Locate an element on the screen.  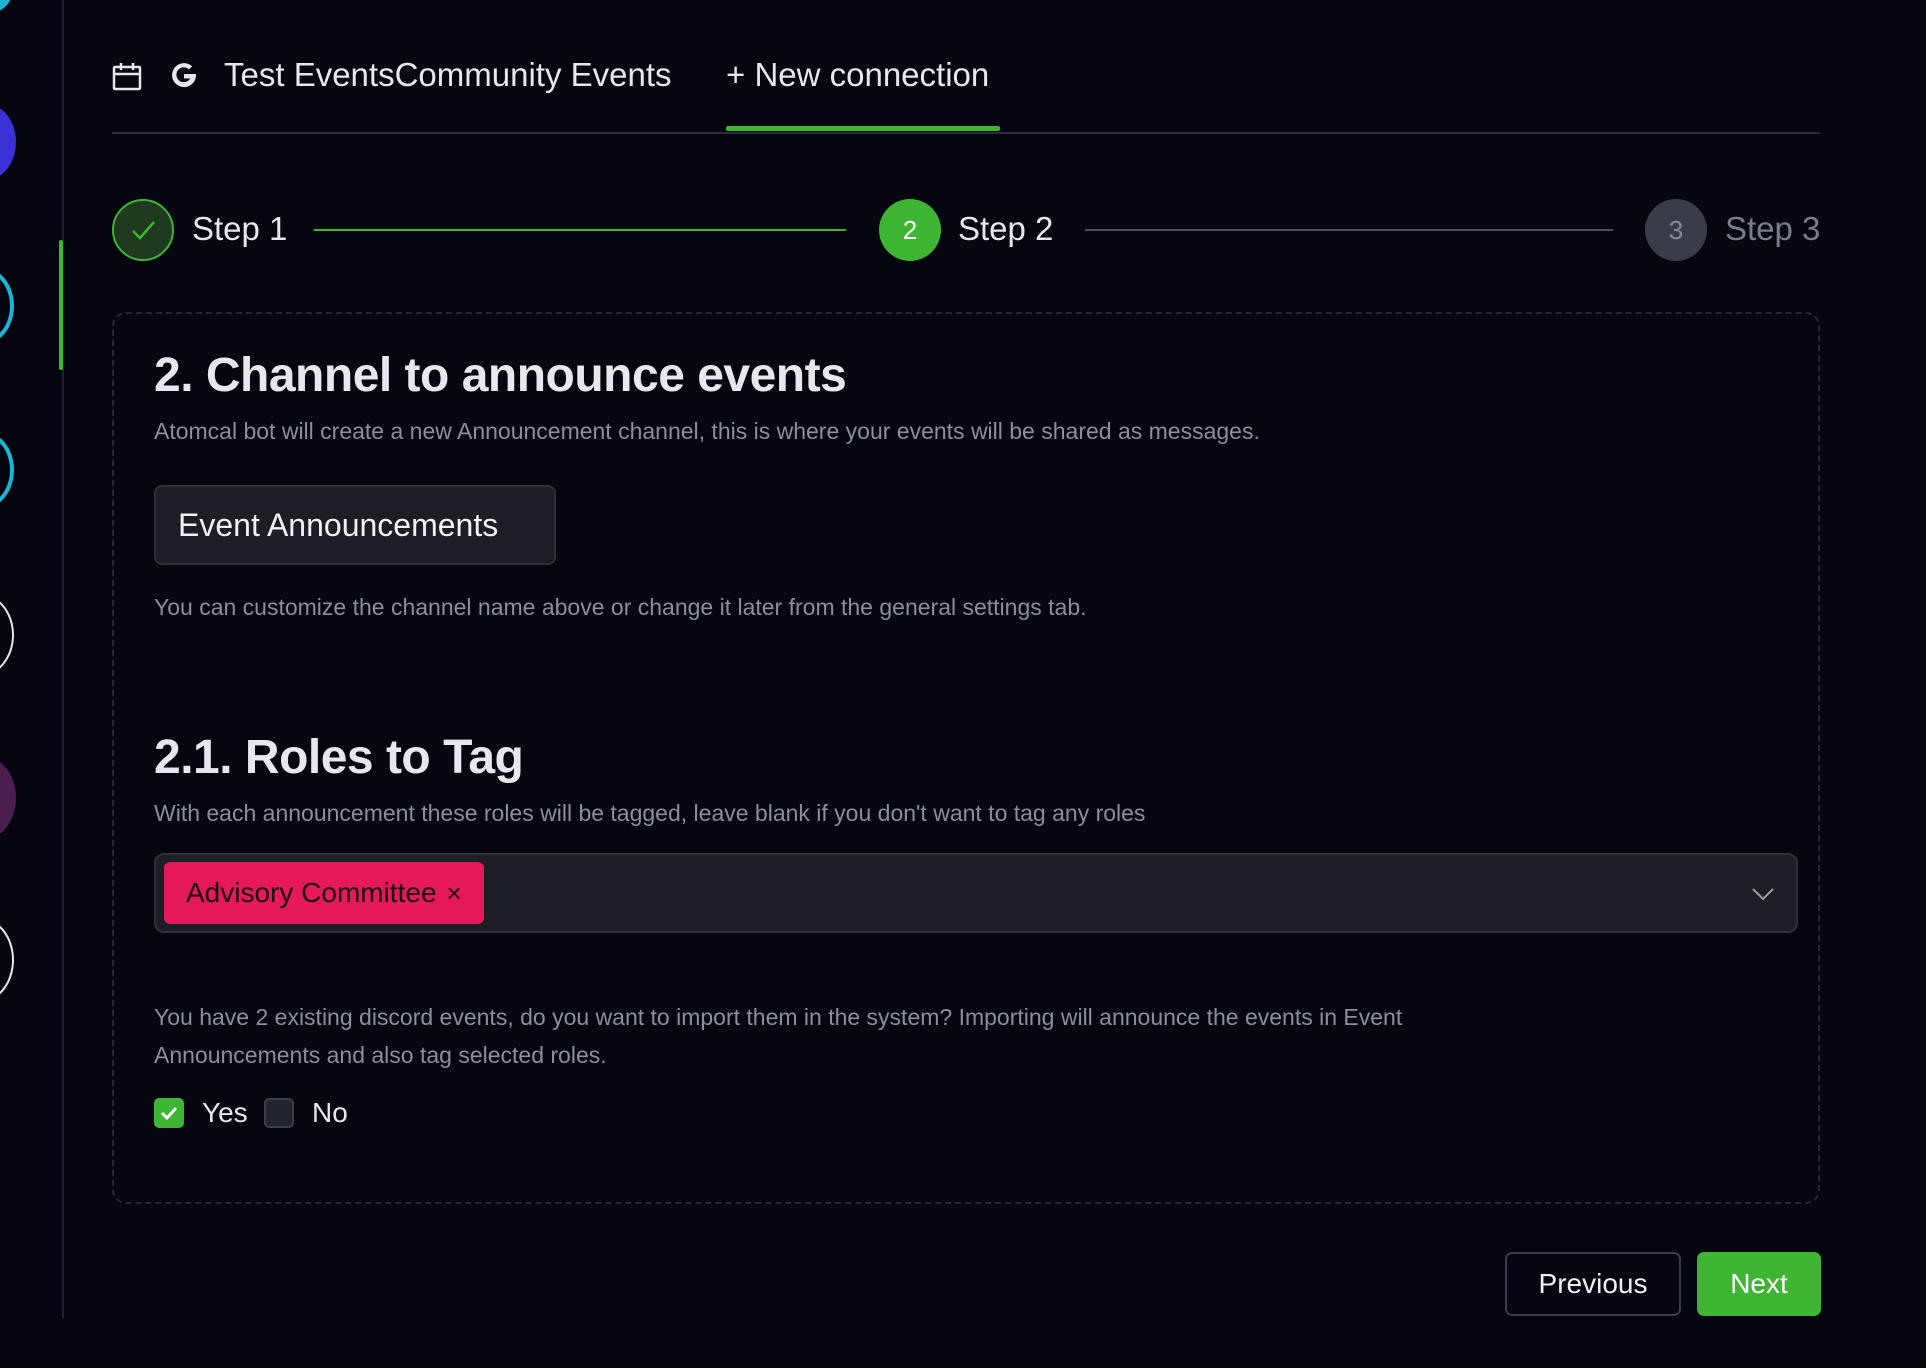
active-server-indicator is located at coordinates (61, 305).